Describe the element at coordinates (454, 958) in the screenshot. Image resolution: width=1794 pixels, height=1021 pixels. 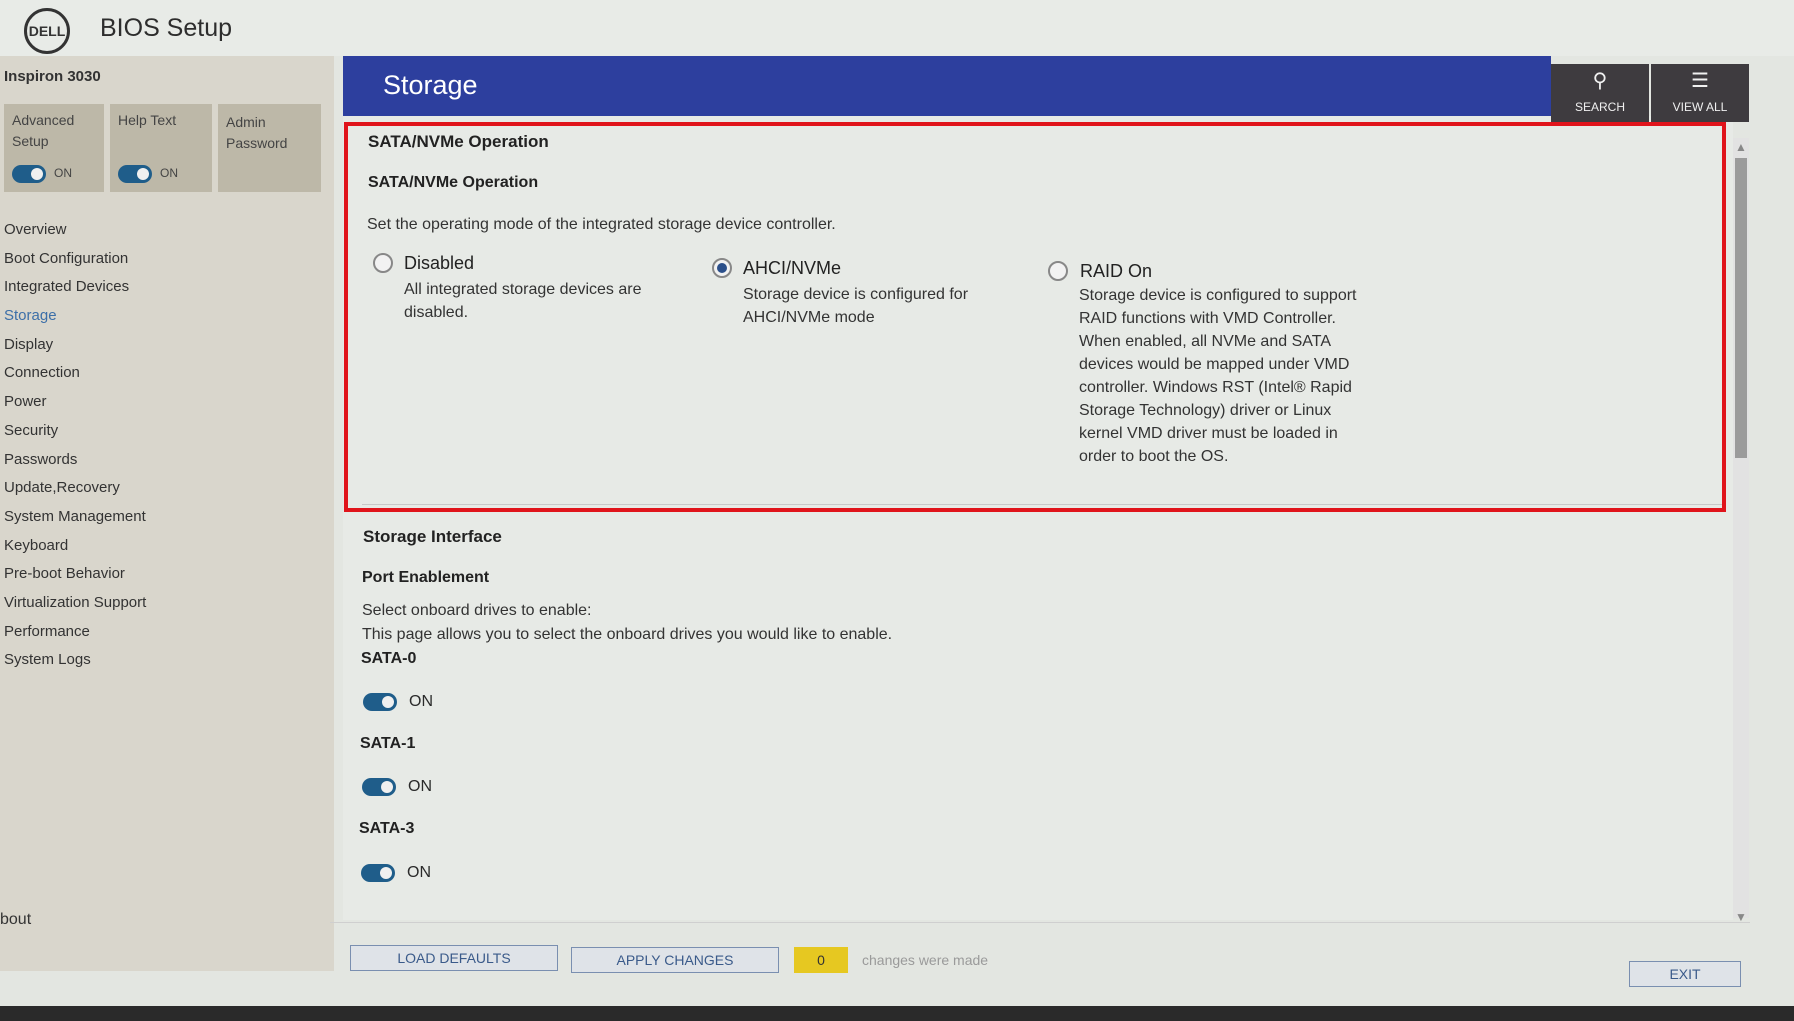
I see `load-defaults-button: LOAD DEFAULTS` at that location.